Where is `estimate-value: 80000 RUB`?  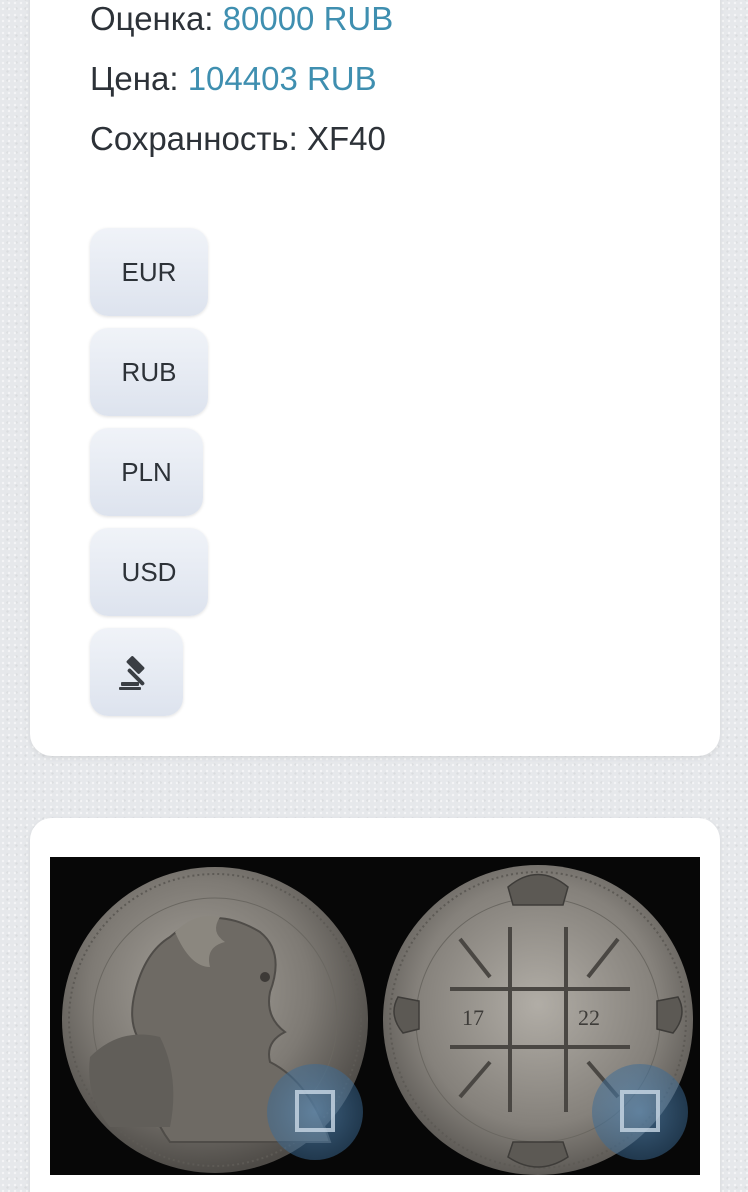
estimate-value: 80000 RUB is located at coordinates (308, 18).